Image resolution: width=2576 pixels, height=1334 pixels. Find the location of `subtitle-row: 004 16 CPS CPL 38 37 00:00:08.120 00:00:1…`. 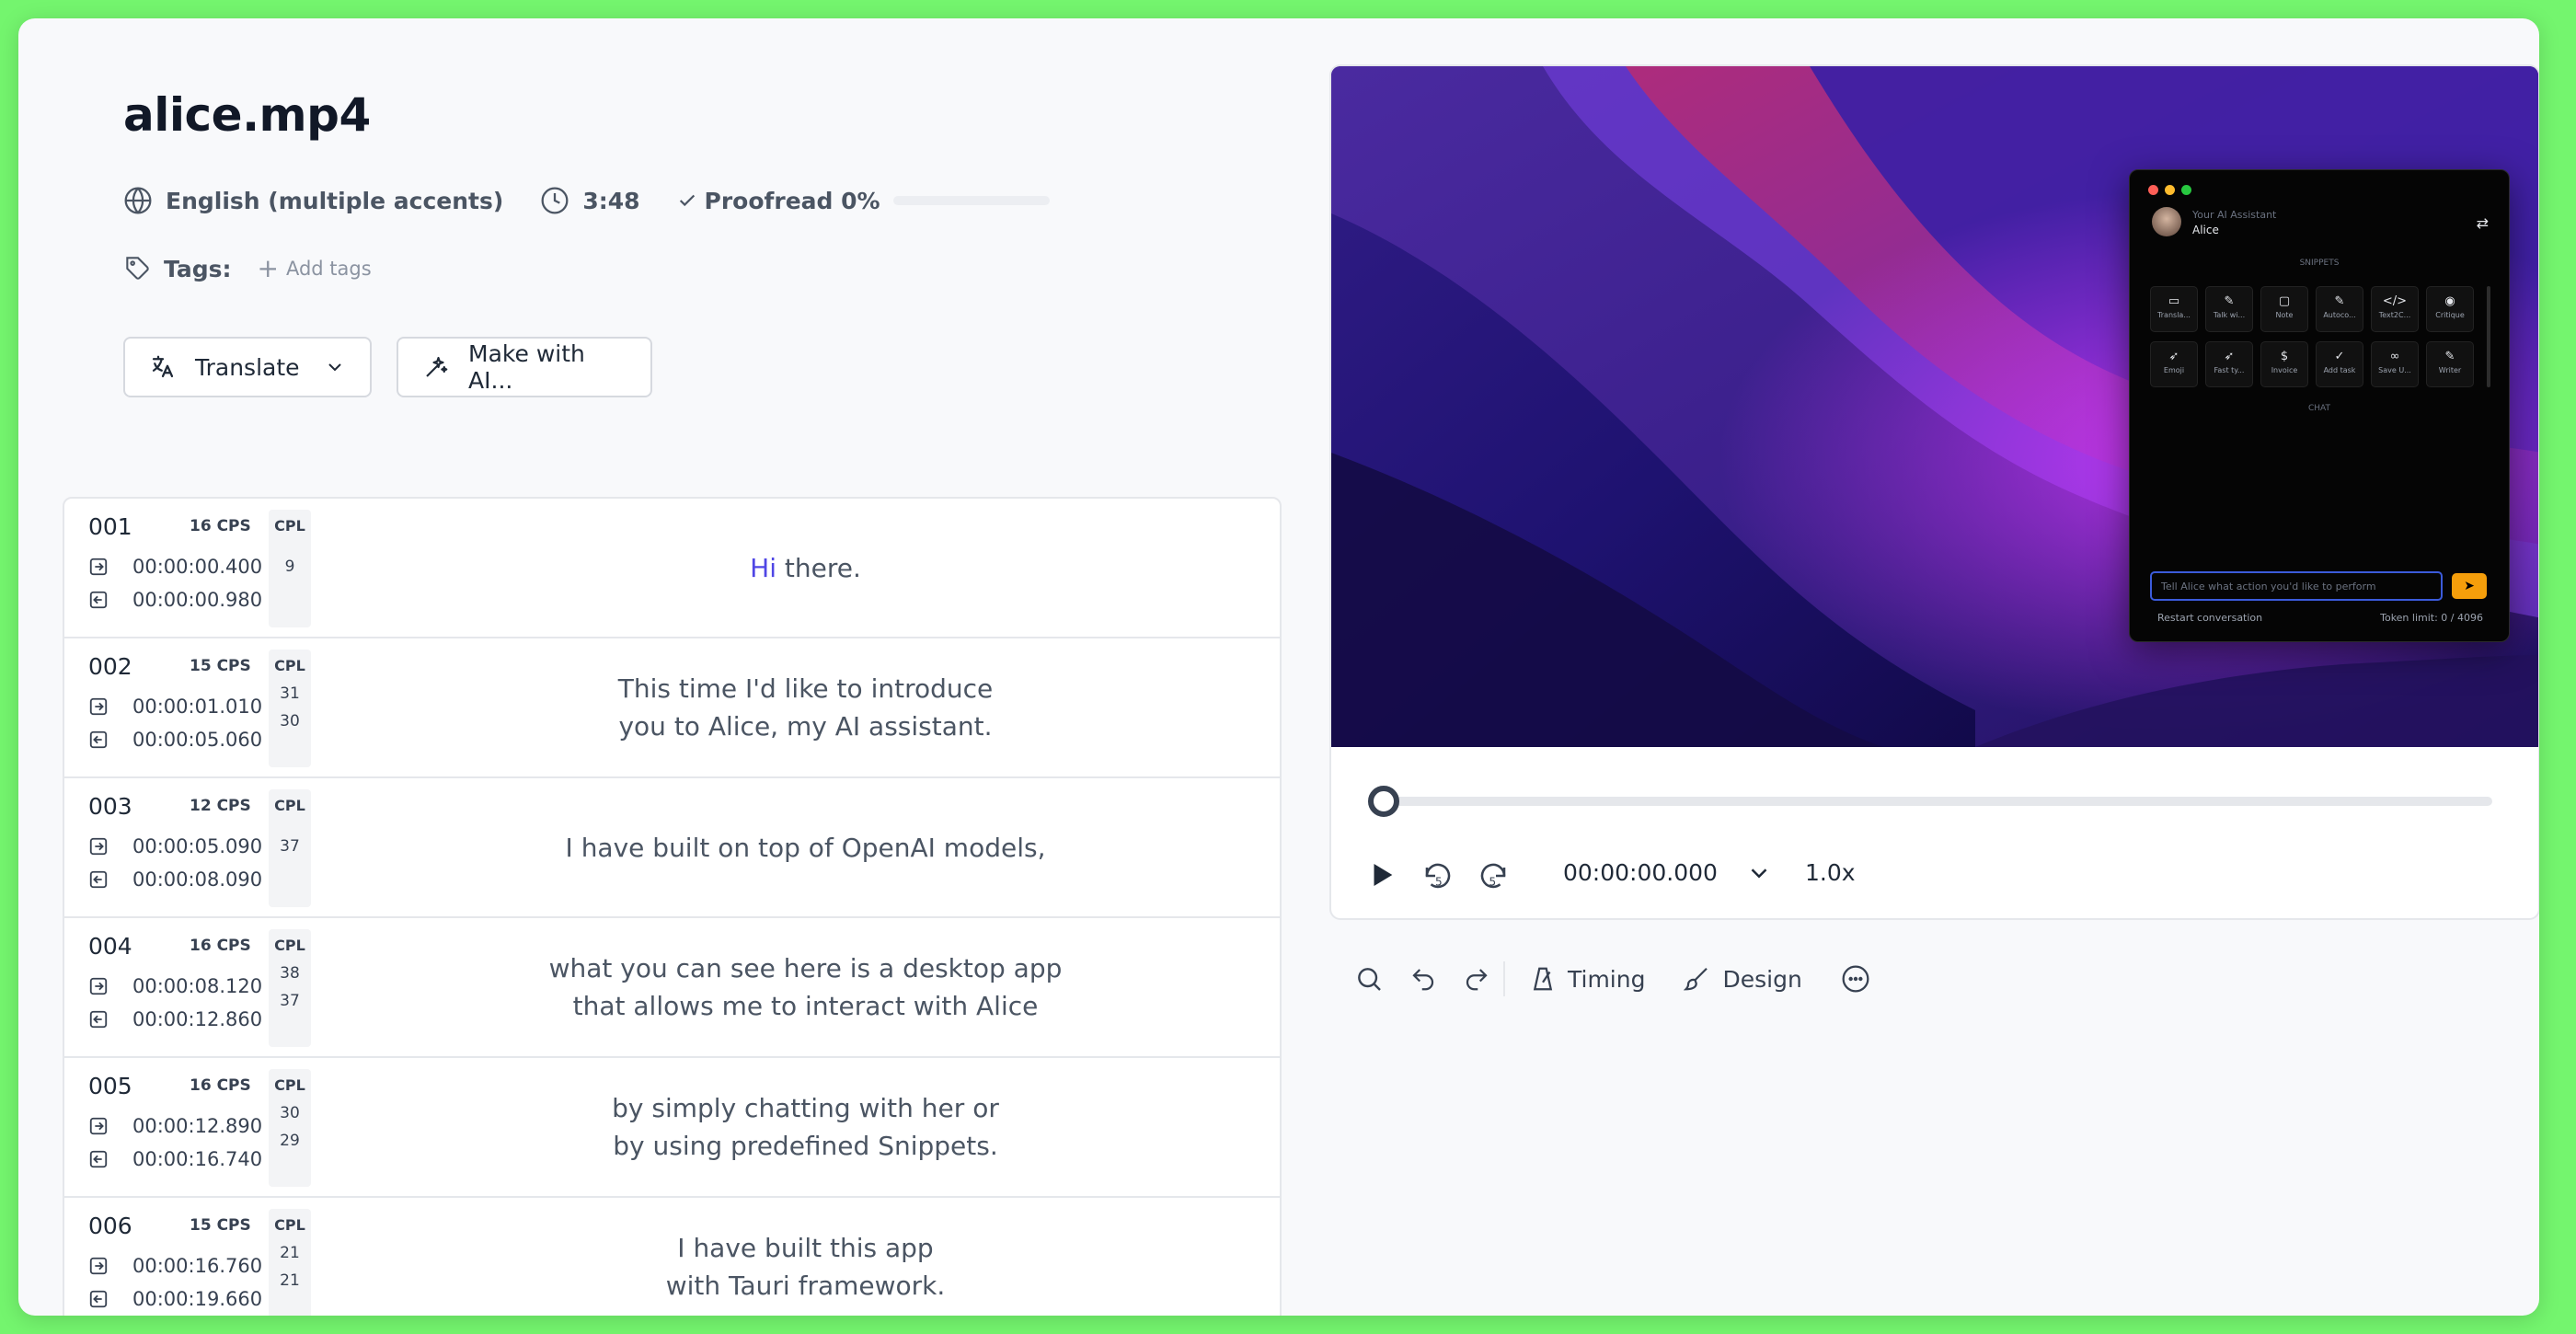

subtitle-row: 004 16 CPS CPL 38 37 00:00:08.120 00:00:1… is located at coordinates (672, 988).